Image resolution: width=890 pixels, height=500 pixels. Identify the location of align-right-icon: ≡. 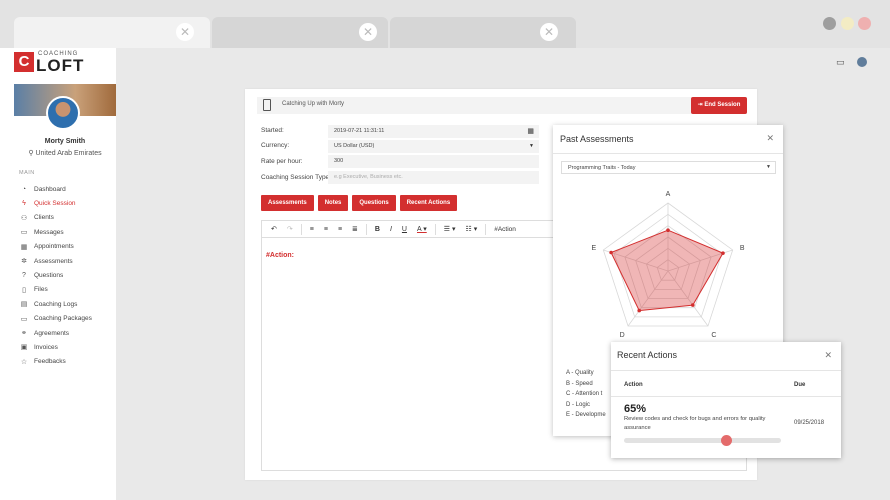
(340, 229).